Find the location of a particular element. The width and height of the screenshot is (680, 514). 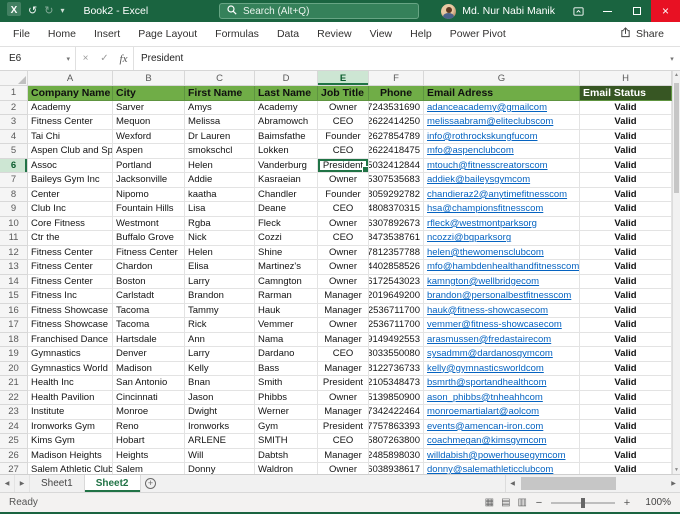

cell-a2: Academy is located at coordinates (70, 107).